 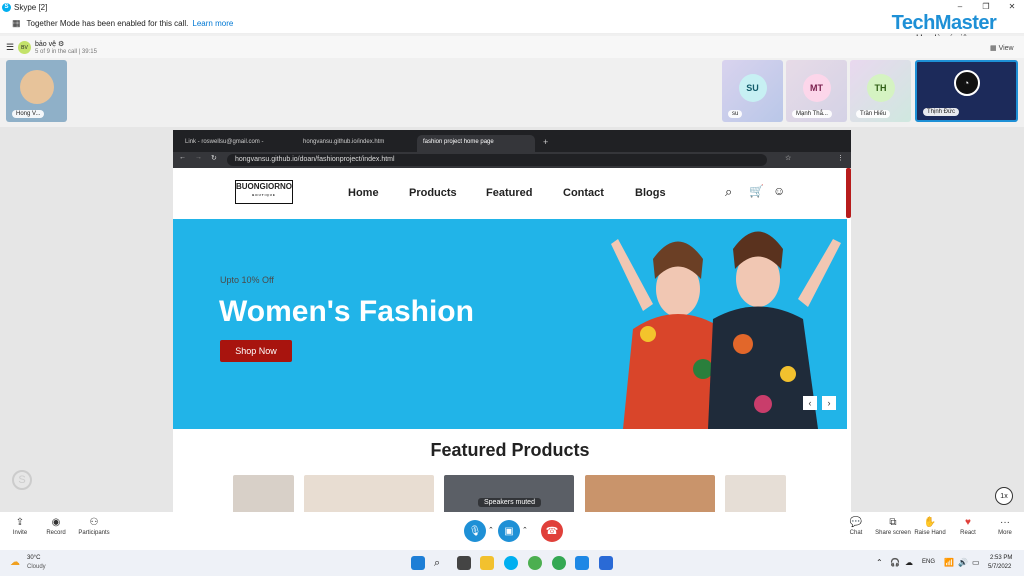 What do you see at coordinates (999, 567) in the screenshot?
I see `clock-date: 5/7/2022` at bounding box center [999, 567].